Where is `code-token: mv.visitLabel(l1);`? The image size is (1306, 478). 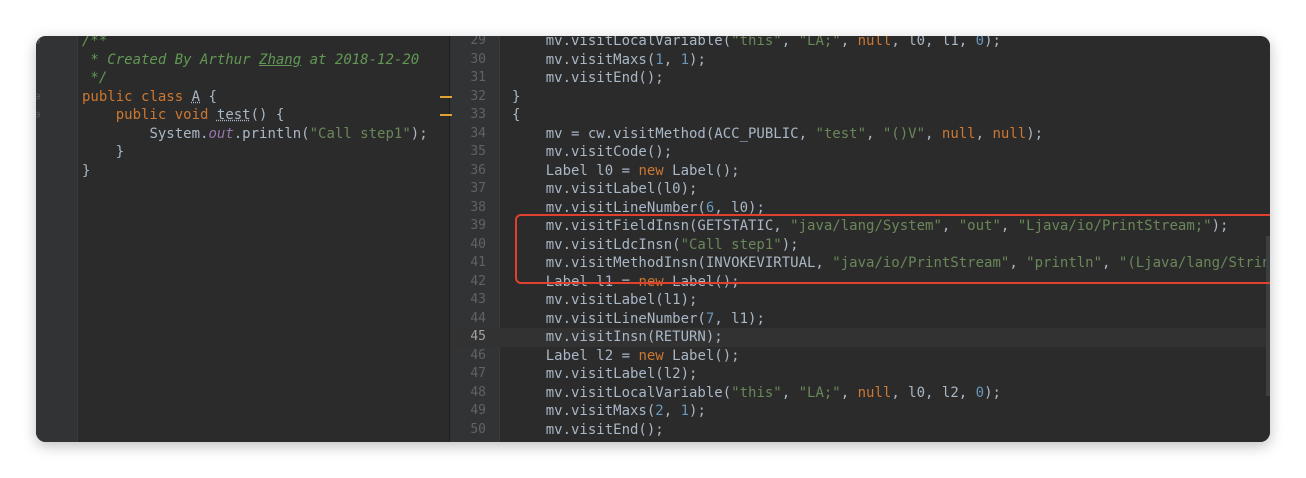 code-token: mv.visitLabel(l1); is located at coordinates (605, 300).